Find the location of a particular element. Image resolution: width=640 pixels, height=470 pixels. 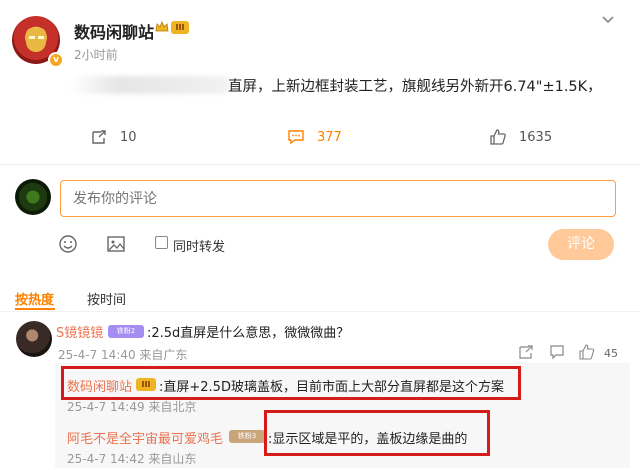

tab-sort-time: 按时间 is located at coordinates (106, 298).